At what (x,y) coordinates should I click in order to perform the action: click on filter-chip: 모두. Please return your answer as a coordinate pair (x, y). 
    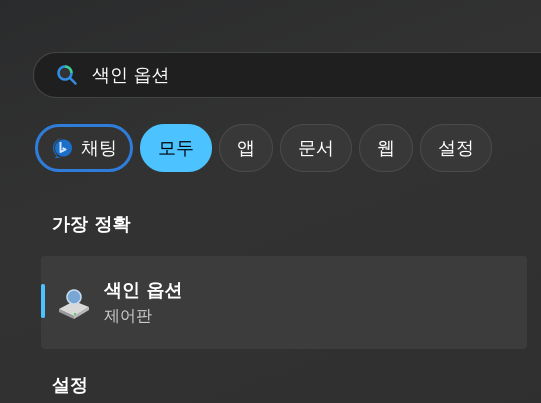
    Looking at the image, I should click on (176, 148).